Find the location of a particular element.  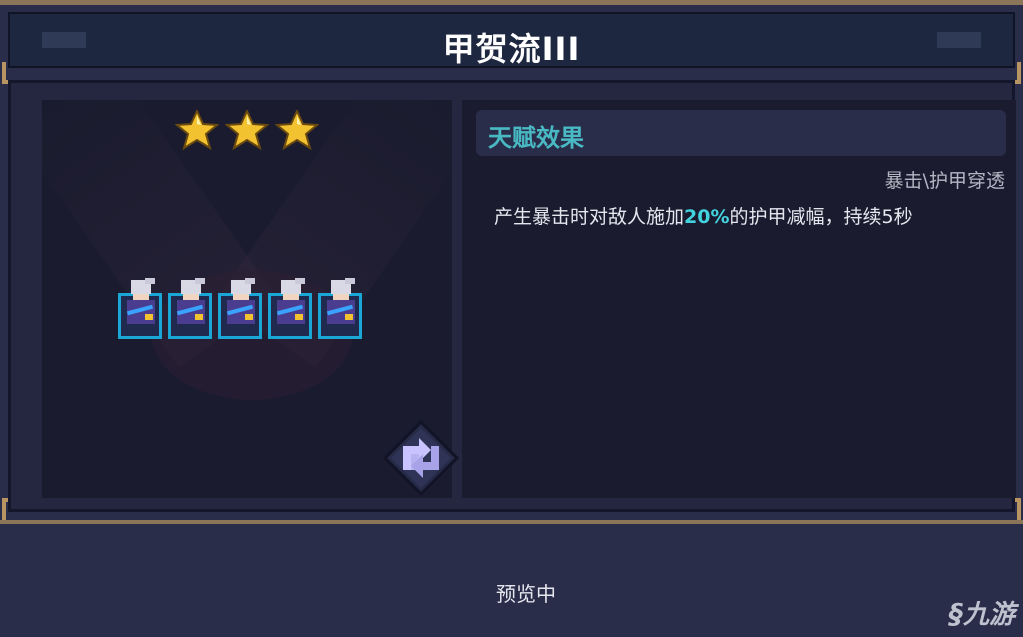

title-bar: 甲贺流III is located at coordinates (511, 40).